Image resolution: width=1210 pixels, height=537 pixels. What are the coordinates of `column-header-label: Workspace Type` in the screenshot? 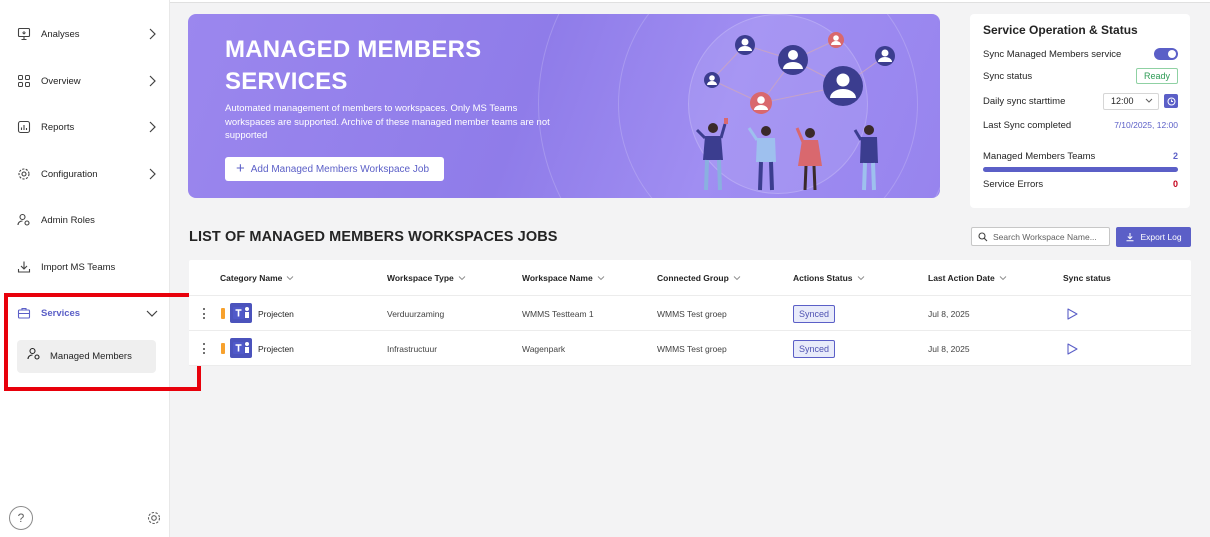 It's located at (420, 278).